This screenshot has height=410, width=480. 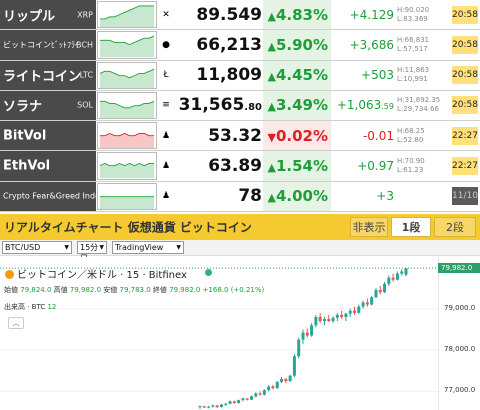 I want to click on chart-source-select: TradingView ▼, so click(x=148, y=247).